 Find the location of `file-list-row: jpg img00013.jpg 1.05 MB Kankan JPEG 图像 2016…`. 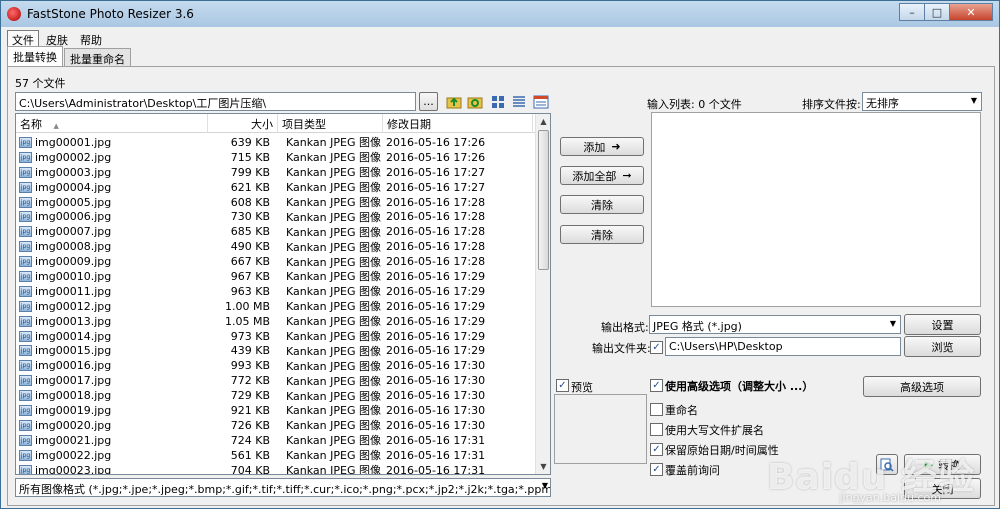

file-list-row: jpg img00013.jpg 1.05 MB Kankan JPEG 图像 2016… is located at coordinates (276, 321).